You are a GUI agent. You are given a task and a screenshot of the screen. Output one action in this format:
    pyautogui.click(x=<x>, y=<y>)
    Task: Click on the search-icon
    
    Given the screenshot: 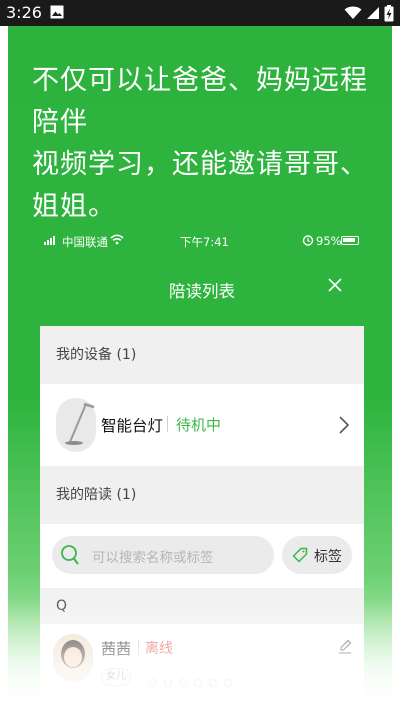 What is the action you would take?
    pyautogui.click(x=70, y=555)
    